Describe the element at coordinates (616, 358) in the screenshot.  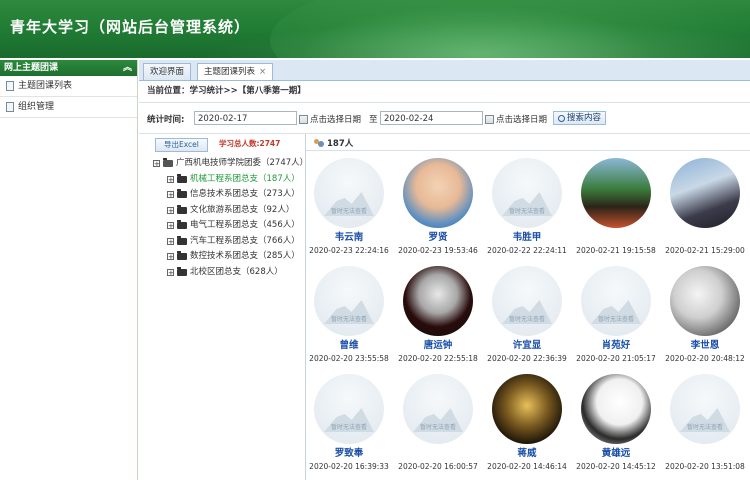
I see `learner-time: 2020-02-20 21:05:17` at that location.